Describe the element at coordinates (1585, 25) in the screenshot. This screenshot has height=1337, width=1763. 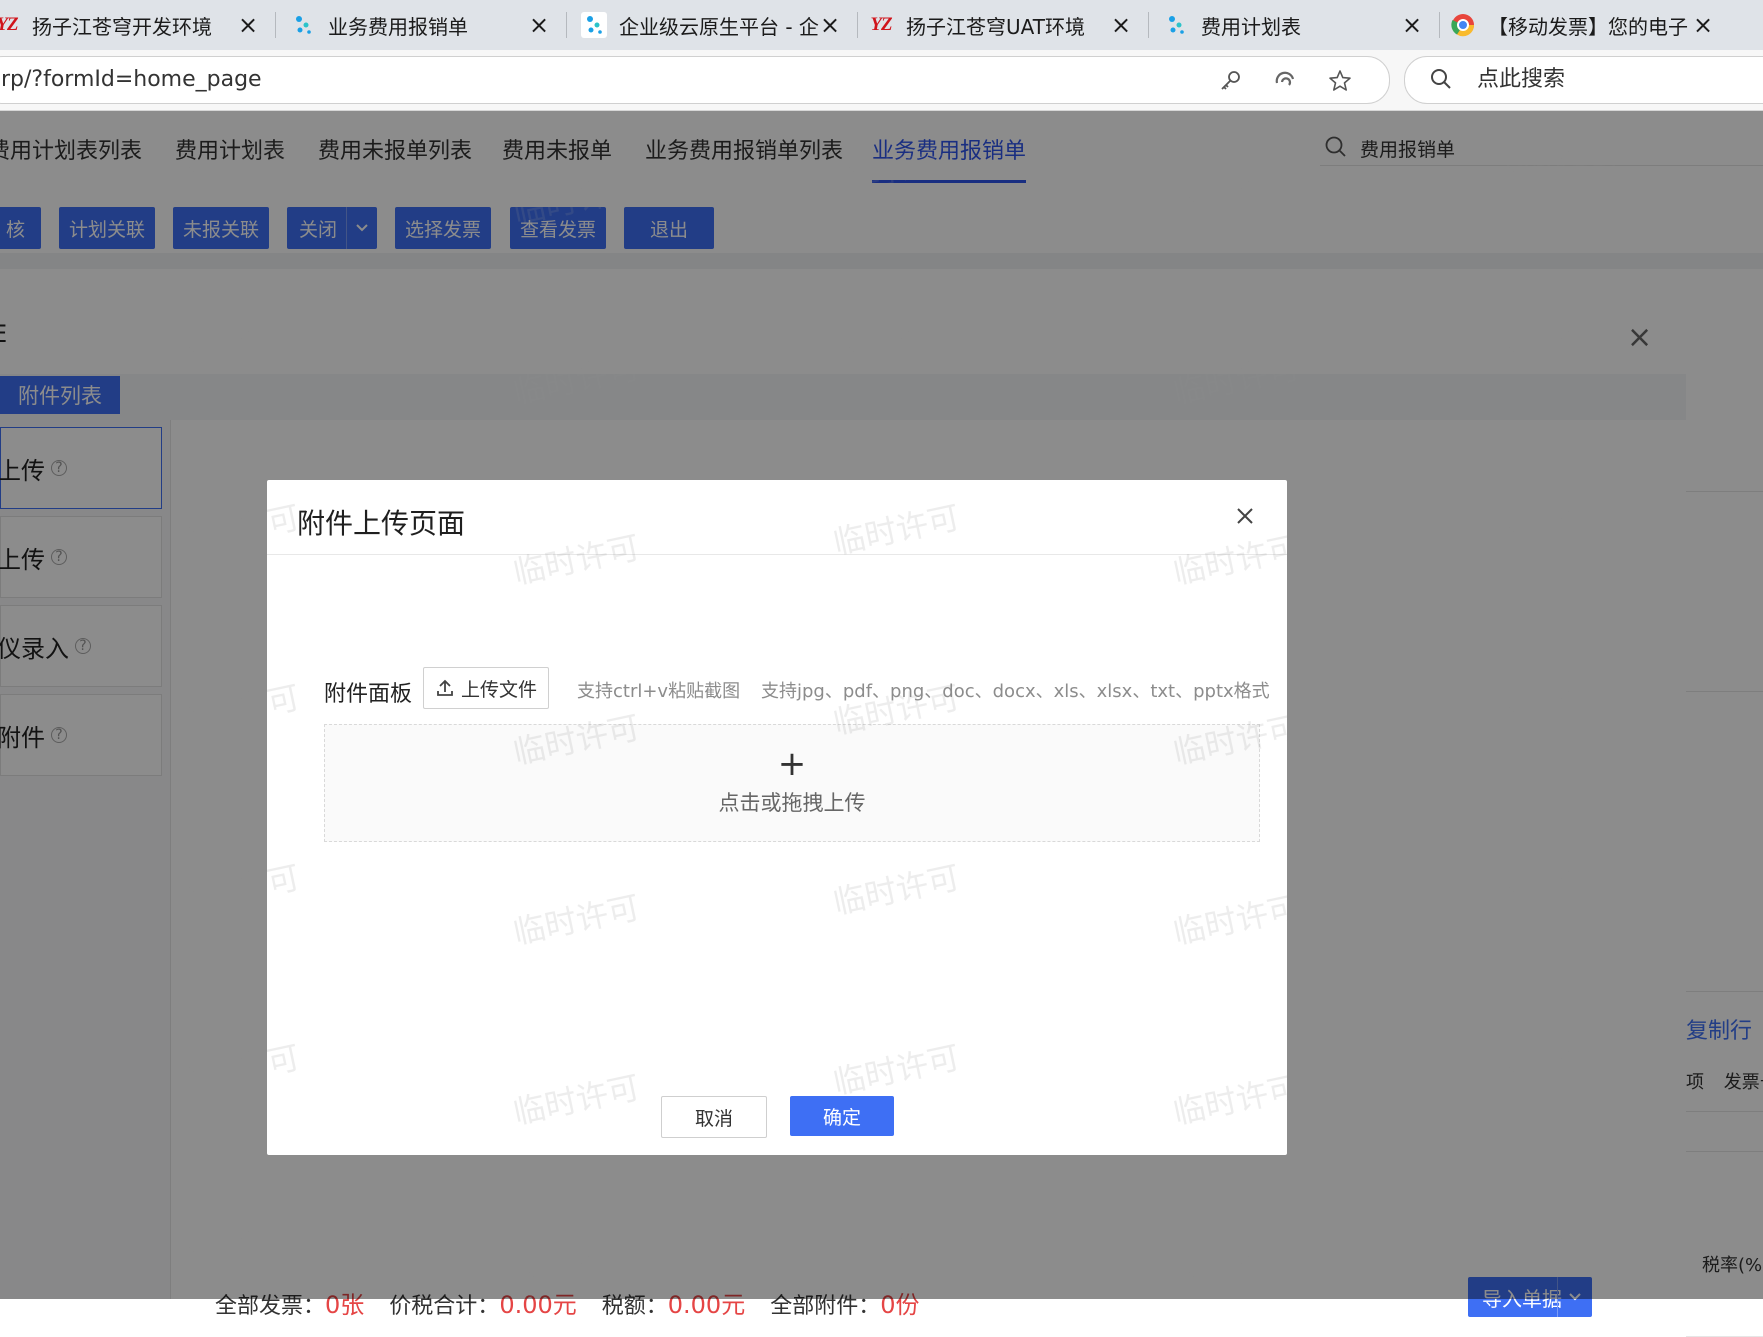
I see `browser-tab: 【移动发票】您的电子发 ×` at that location.